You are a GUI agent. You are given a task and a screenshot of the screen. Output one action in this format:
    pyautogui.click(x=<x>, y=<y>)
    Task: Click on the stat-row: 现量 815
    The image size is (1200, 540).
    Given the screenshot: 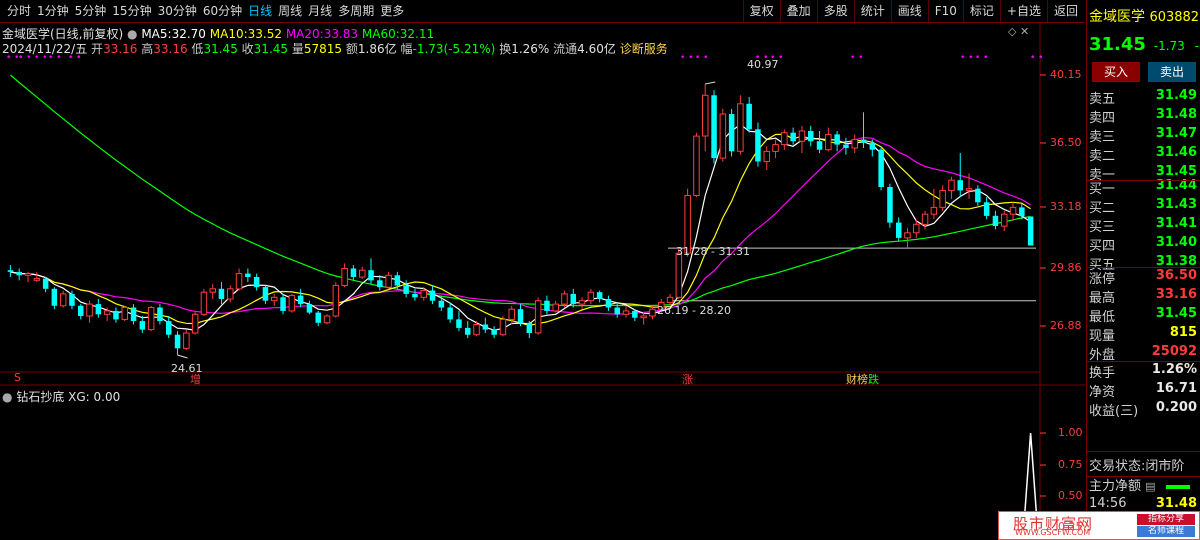 What is the action you would take?
    pyautogui.click(x=1144, y=334)
    